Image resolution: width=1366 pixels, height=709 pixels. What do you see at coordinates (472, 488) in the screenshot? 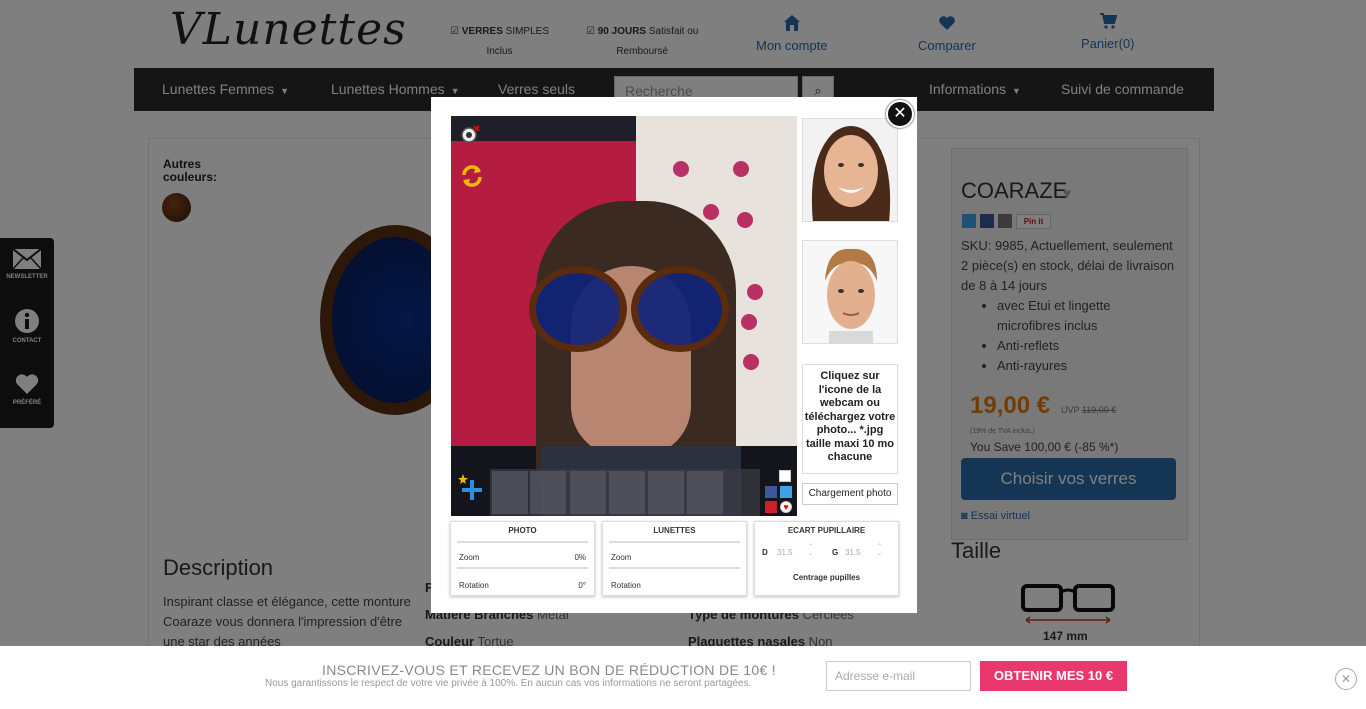
I see `add-glasses-icon` at bounding box center [472, 488].